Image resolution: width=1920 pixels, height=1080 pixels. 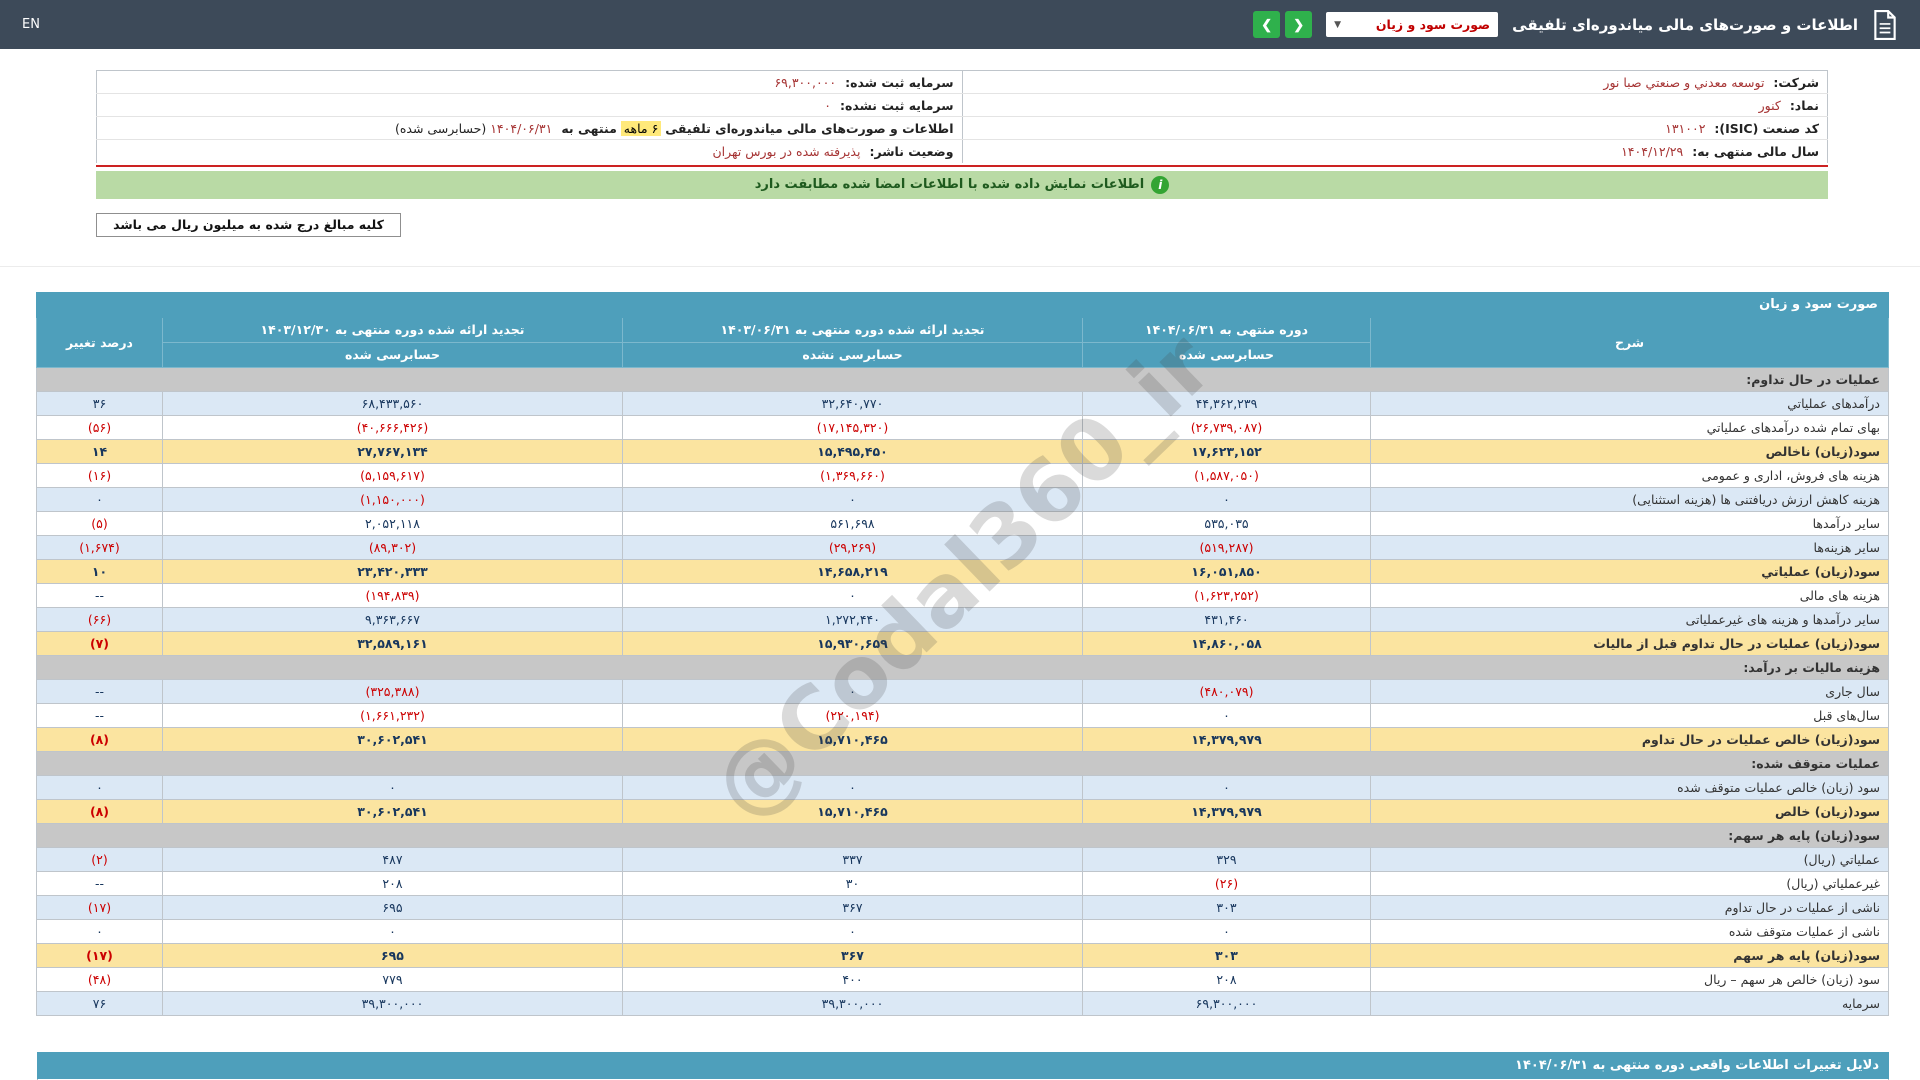 What do you see at coordinates (1685, 128) in the screenshot?
I see `isic-code: ۱۳۱۰۰۲` at bounding box center [1685, 128].